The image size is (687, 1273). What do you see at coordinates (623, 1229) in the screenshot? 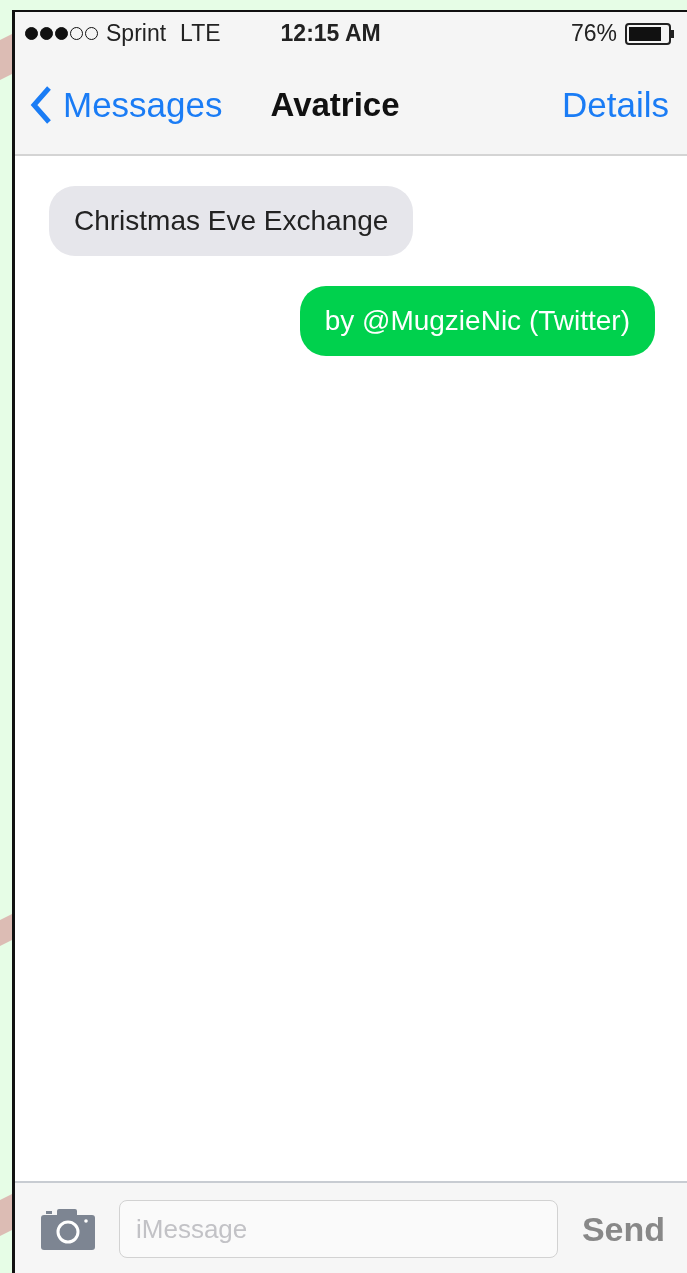
I see `send-button: Send` at bounding box center [623, 1229].